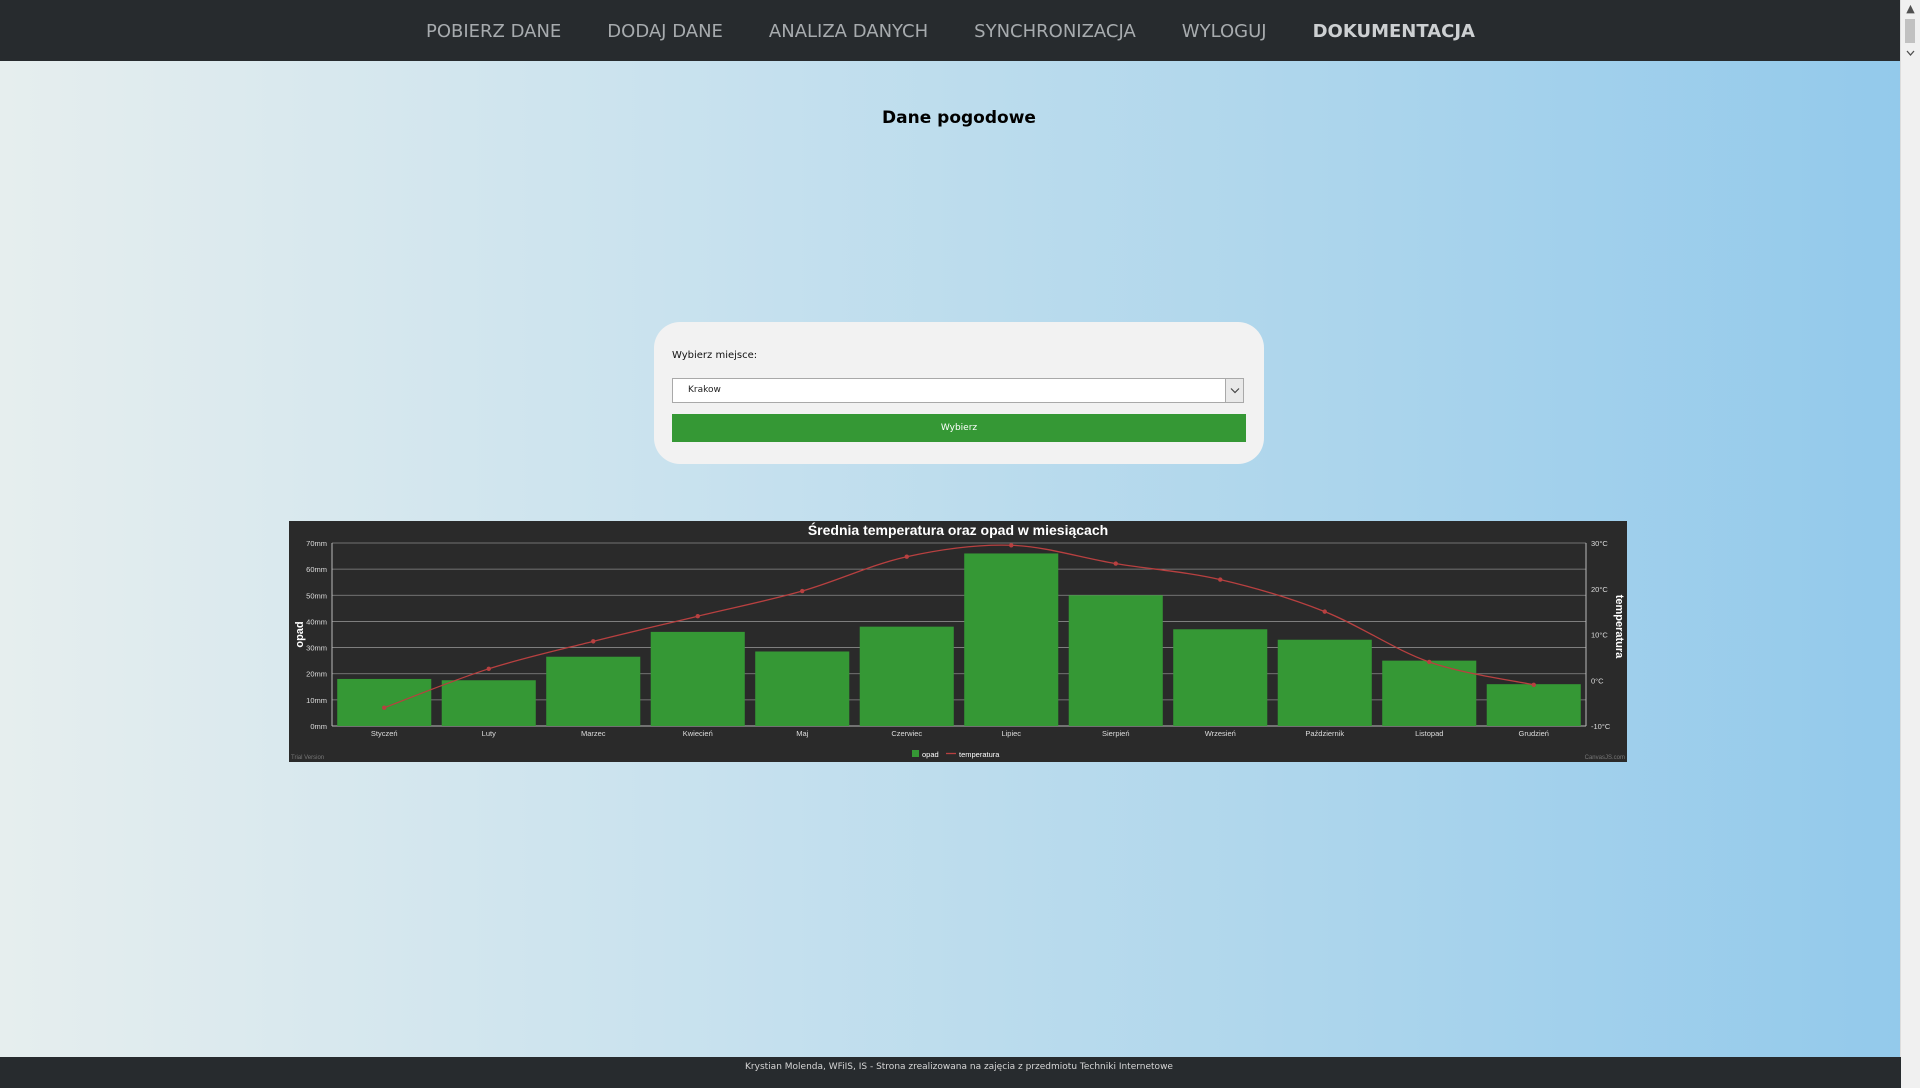 The height and width of the screenshot is (1088, 1920). Describe the element at coordinates (316, 543) in the screenshot. I see `y-tick-label: 70mm` at that location.